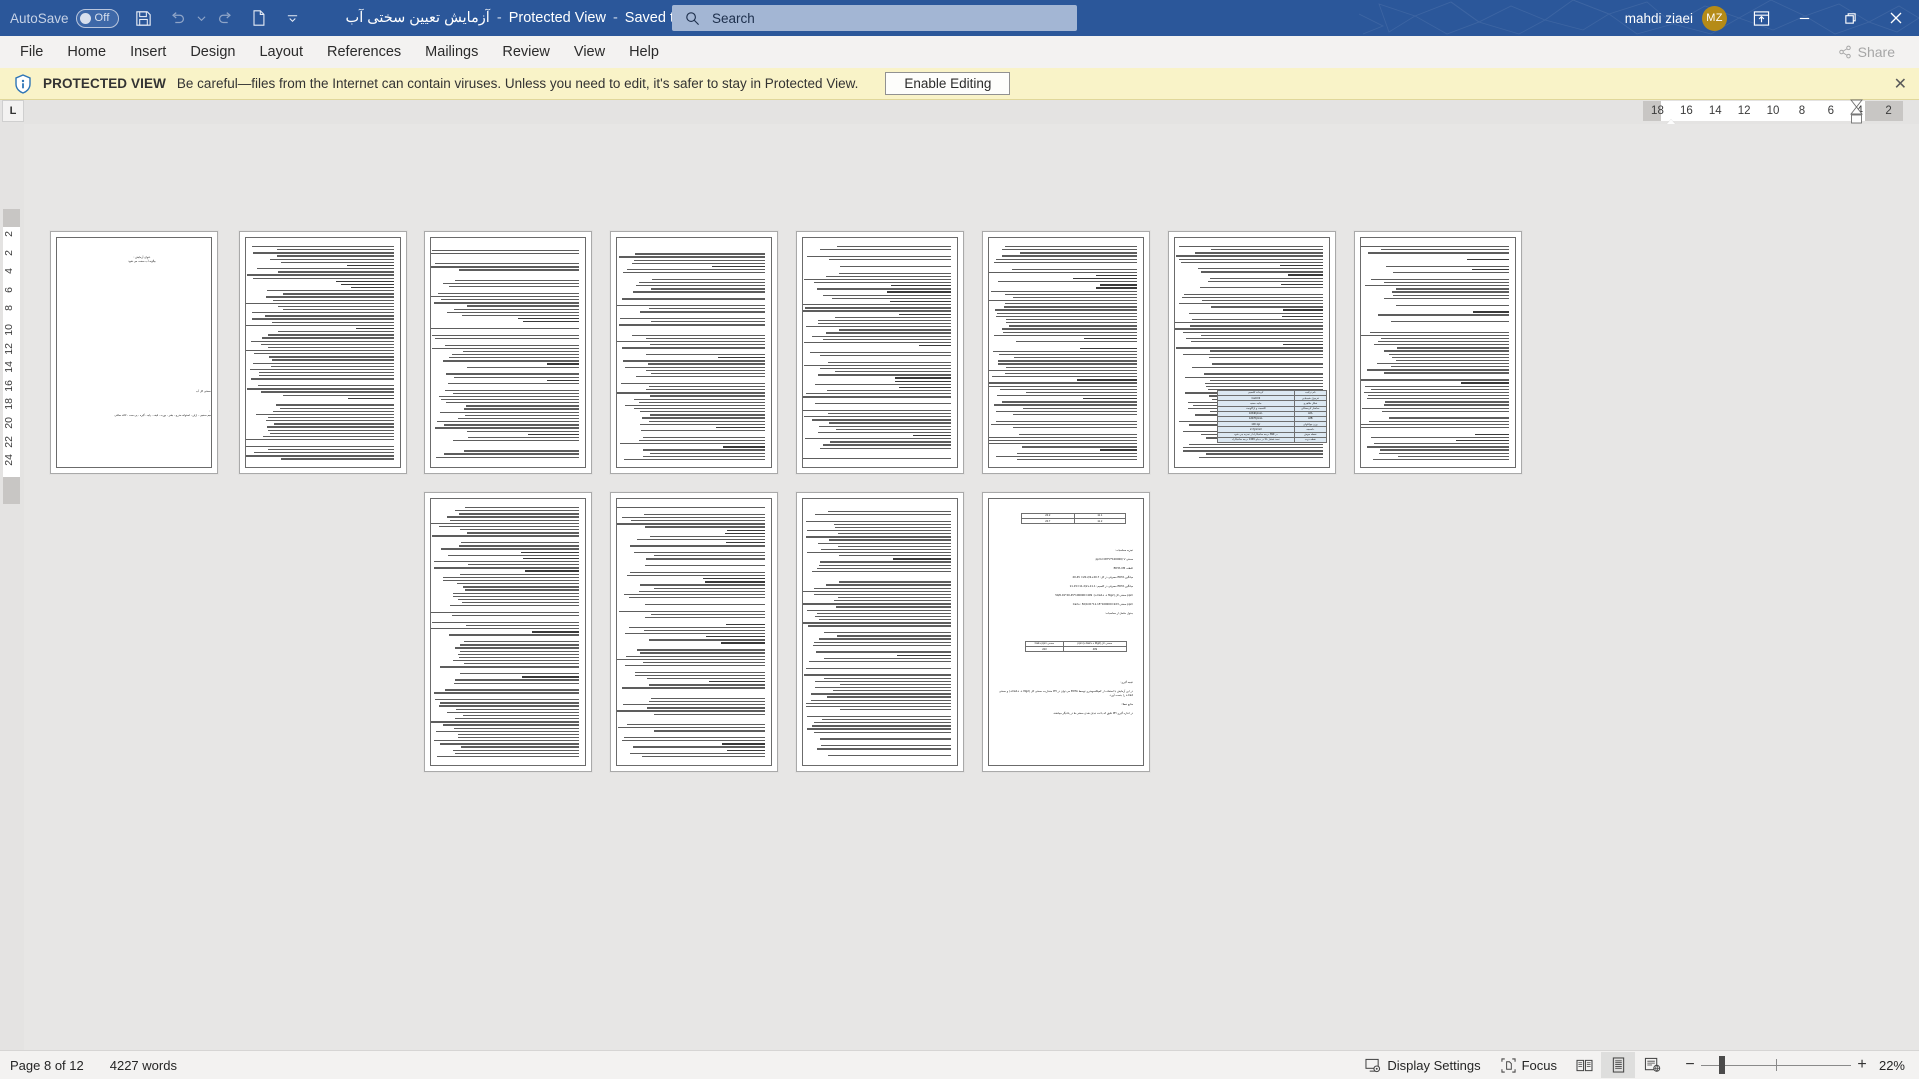 The width and height of the screenshot is (1919, 1079). I want to click on enable-editing-button: Enable Editing, so click(948, 83).